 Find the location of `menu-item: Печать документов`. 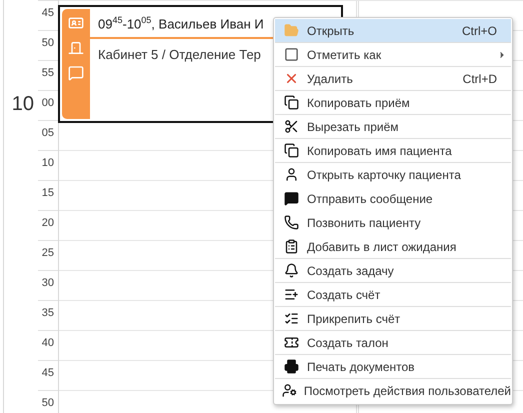

menu-item: Печать документов is located at coordinates (393, 367).